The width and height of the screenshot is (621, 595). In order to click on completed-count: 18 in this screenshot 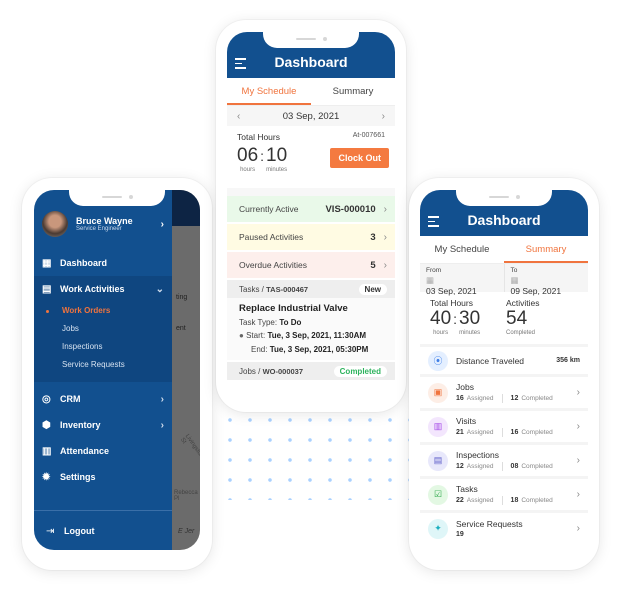, I will do `click(514, 501)`.